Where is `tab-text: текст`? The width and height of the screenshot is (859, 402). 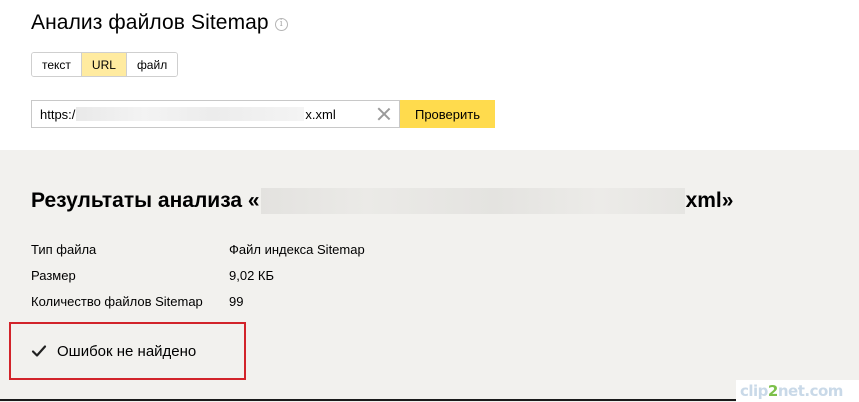
tab-text: текст is located at coordinates (56, 64).